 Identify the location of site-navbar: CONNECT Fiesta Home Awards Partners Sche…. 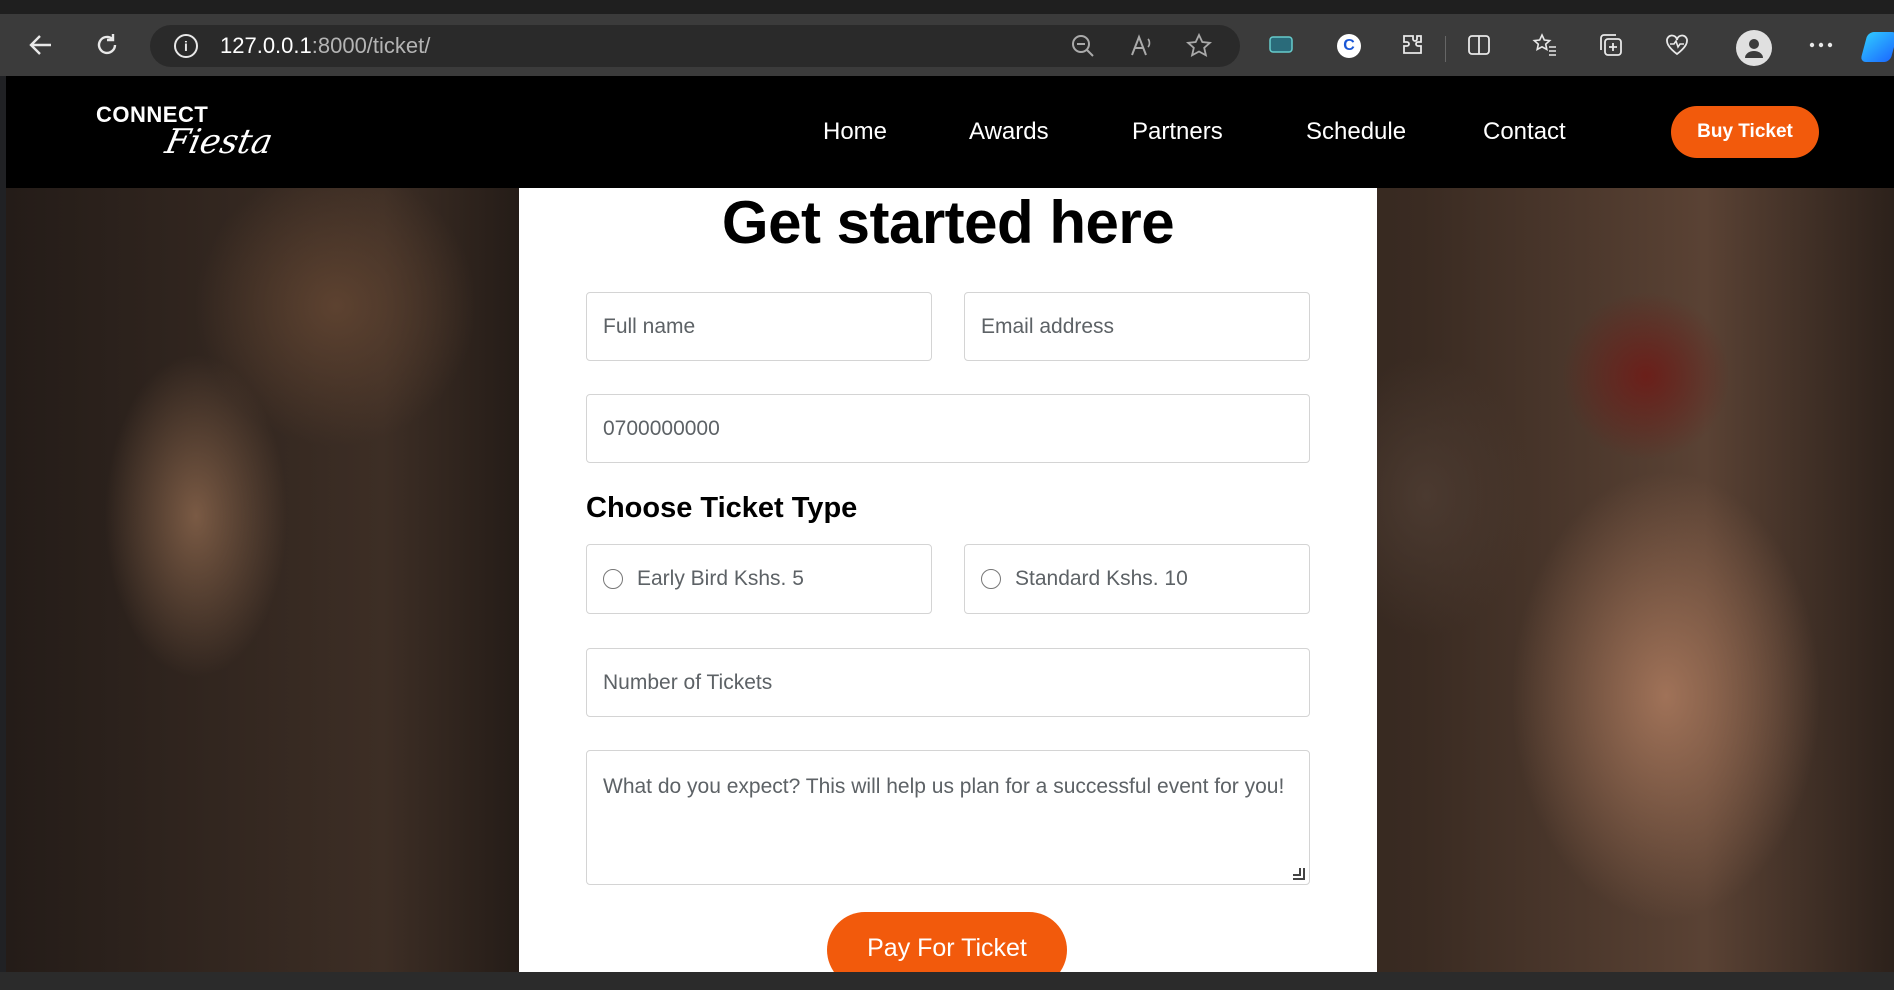
(950, 132).